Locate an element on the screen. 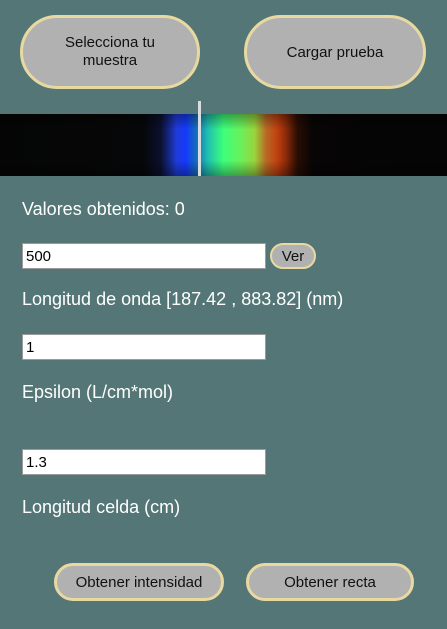 This screenshot has height=629, width=447. get-line-button: Obtener recta is located at coordinates (330, 582).